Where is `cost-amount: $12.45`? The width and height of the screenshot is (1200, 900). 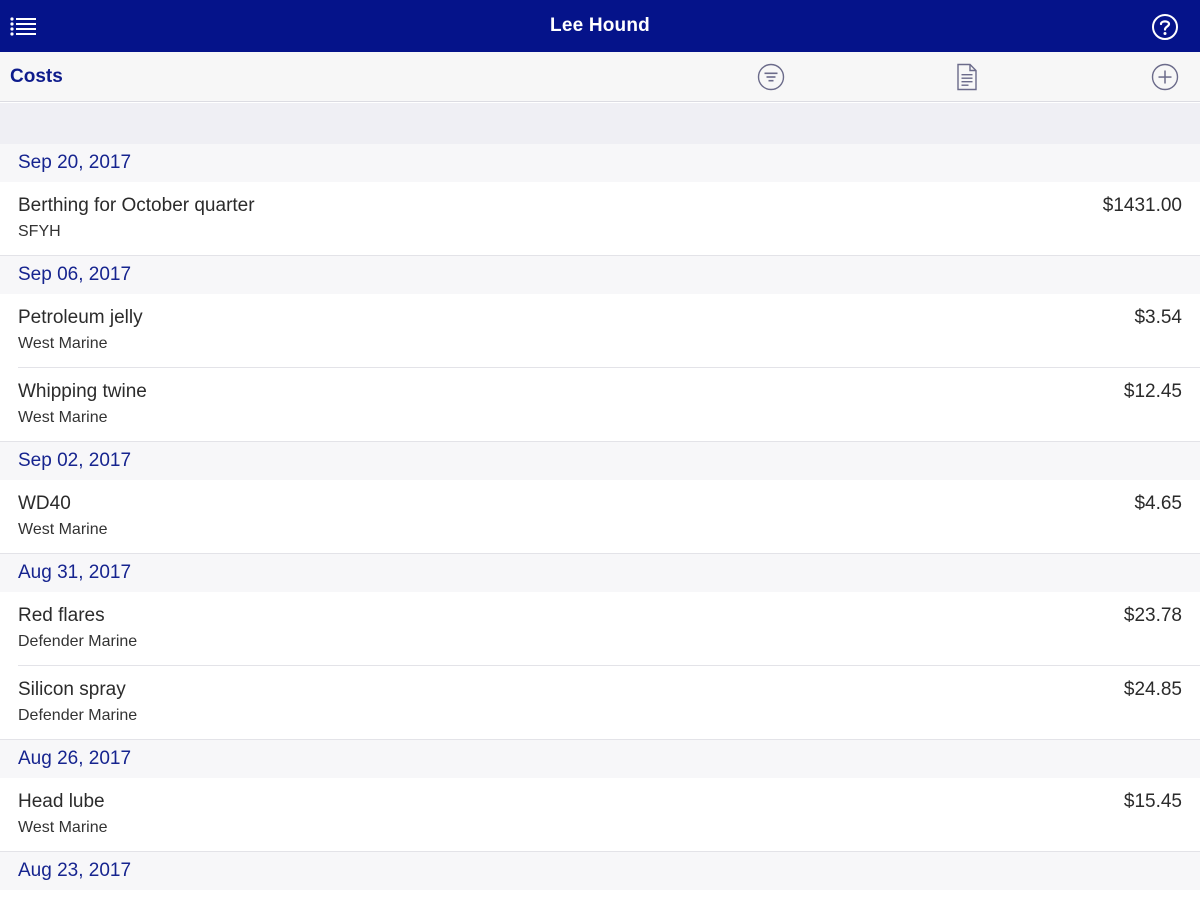 cost-amount: $12.45 is located at coordinates (1152, 391).